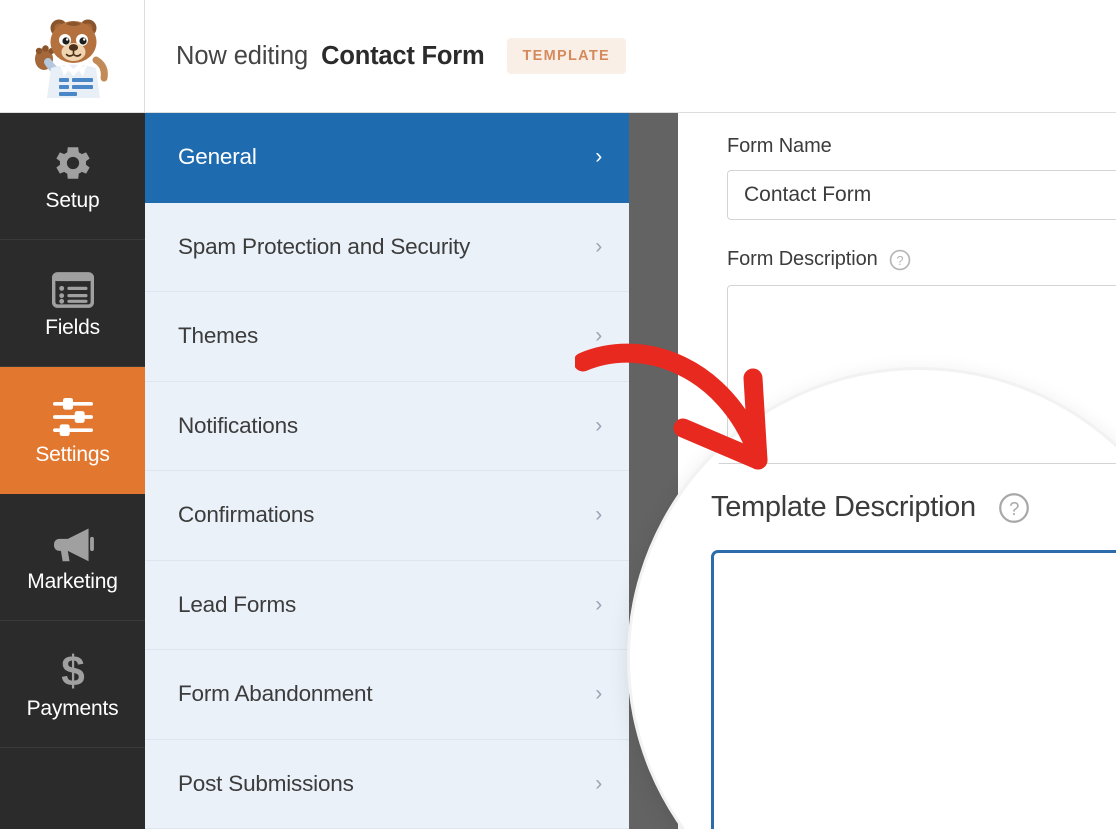 This screenshot has height=829, width=1116. What do you see at coordinates (387, 426) in the screenshot?
I see `settings-nav-notifications: Notifications ›` at bounding box center [387, 426].